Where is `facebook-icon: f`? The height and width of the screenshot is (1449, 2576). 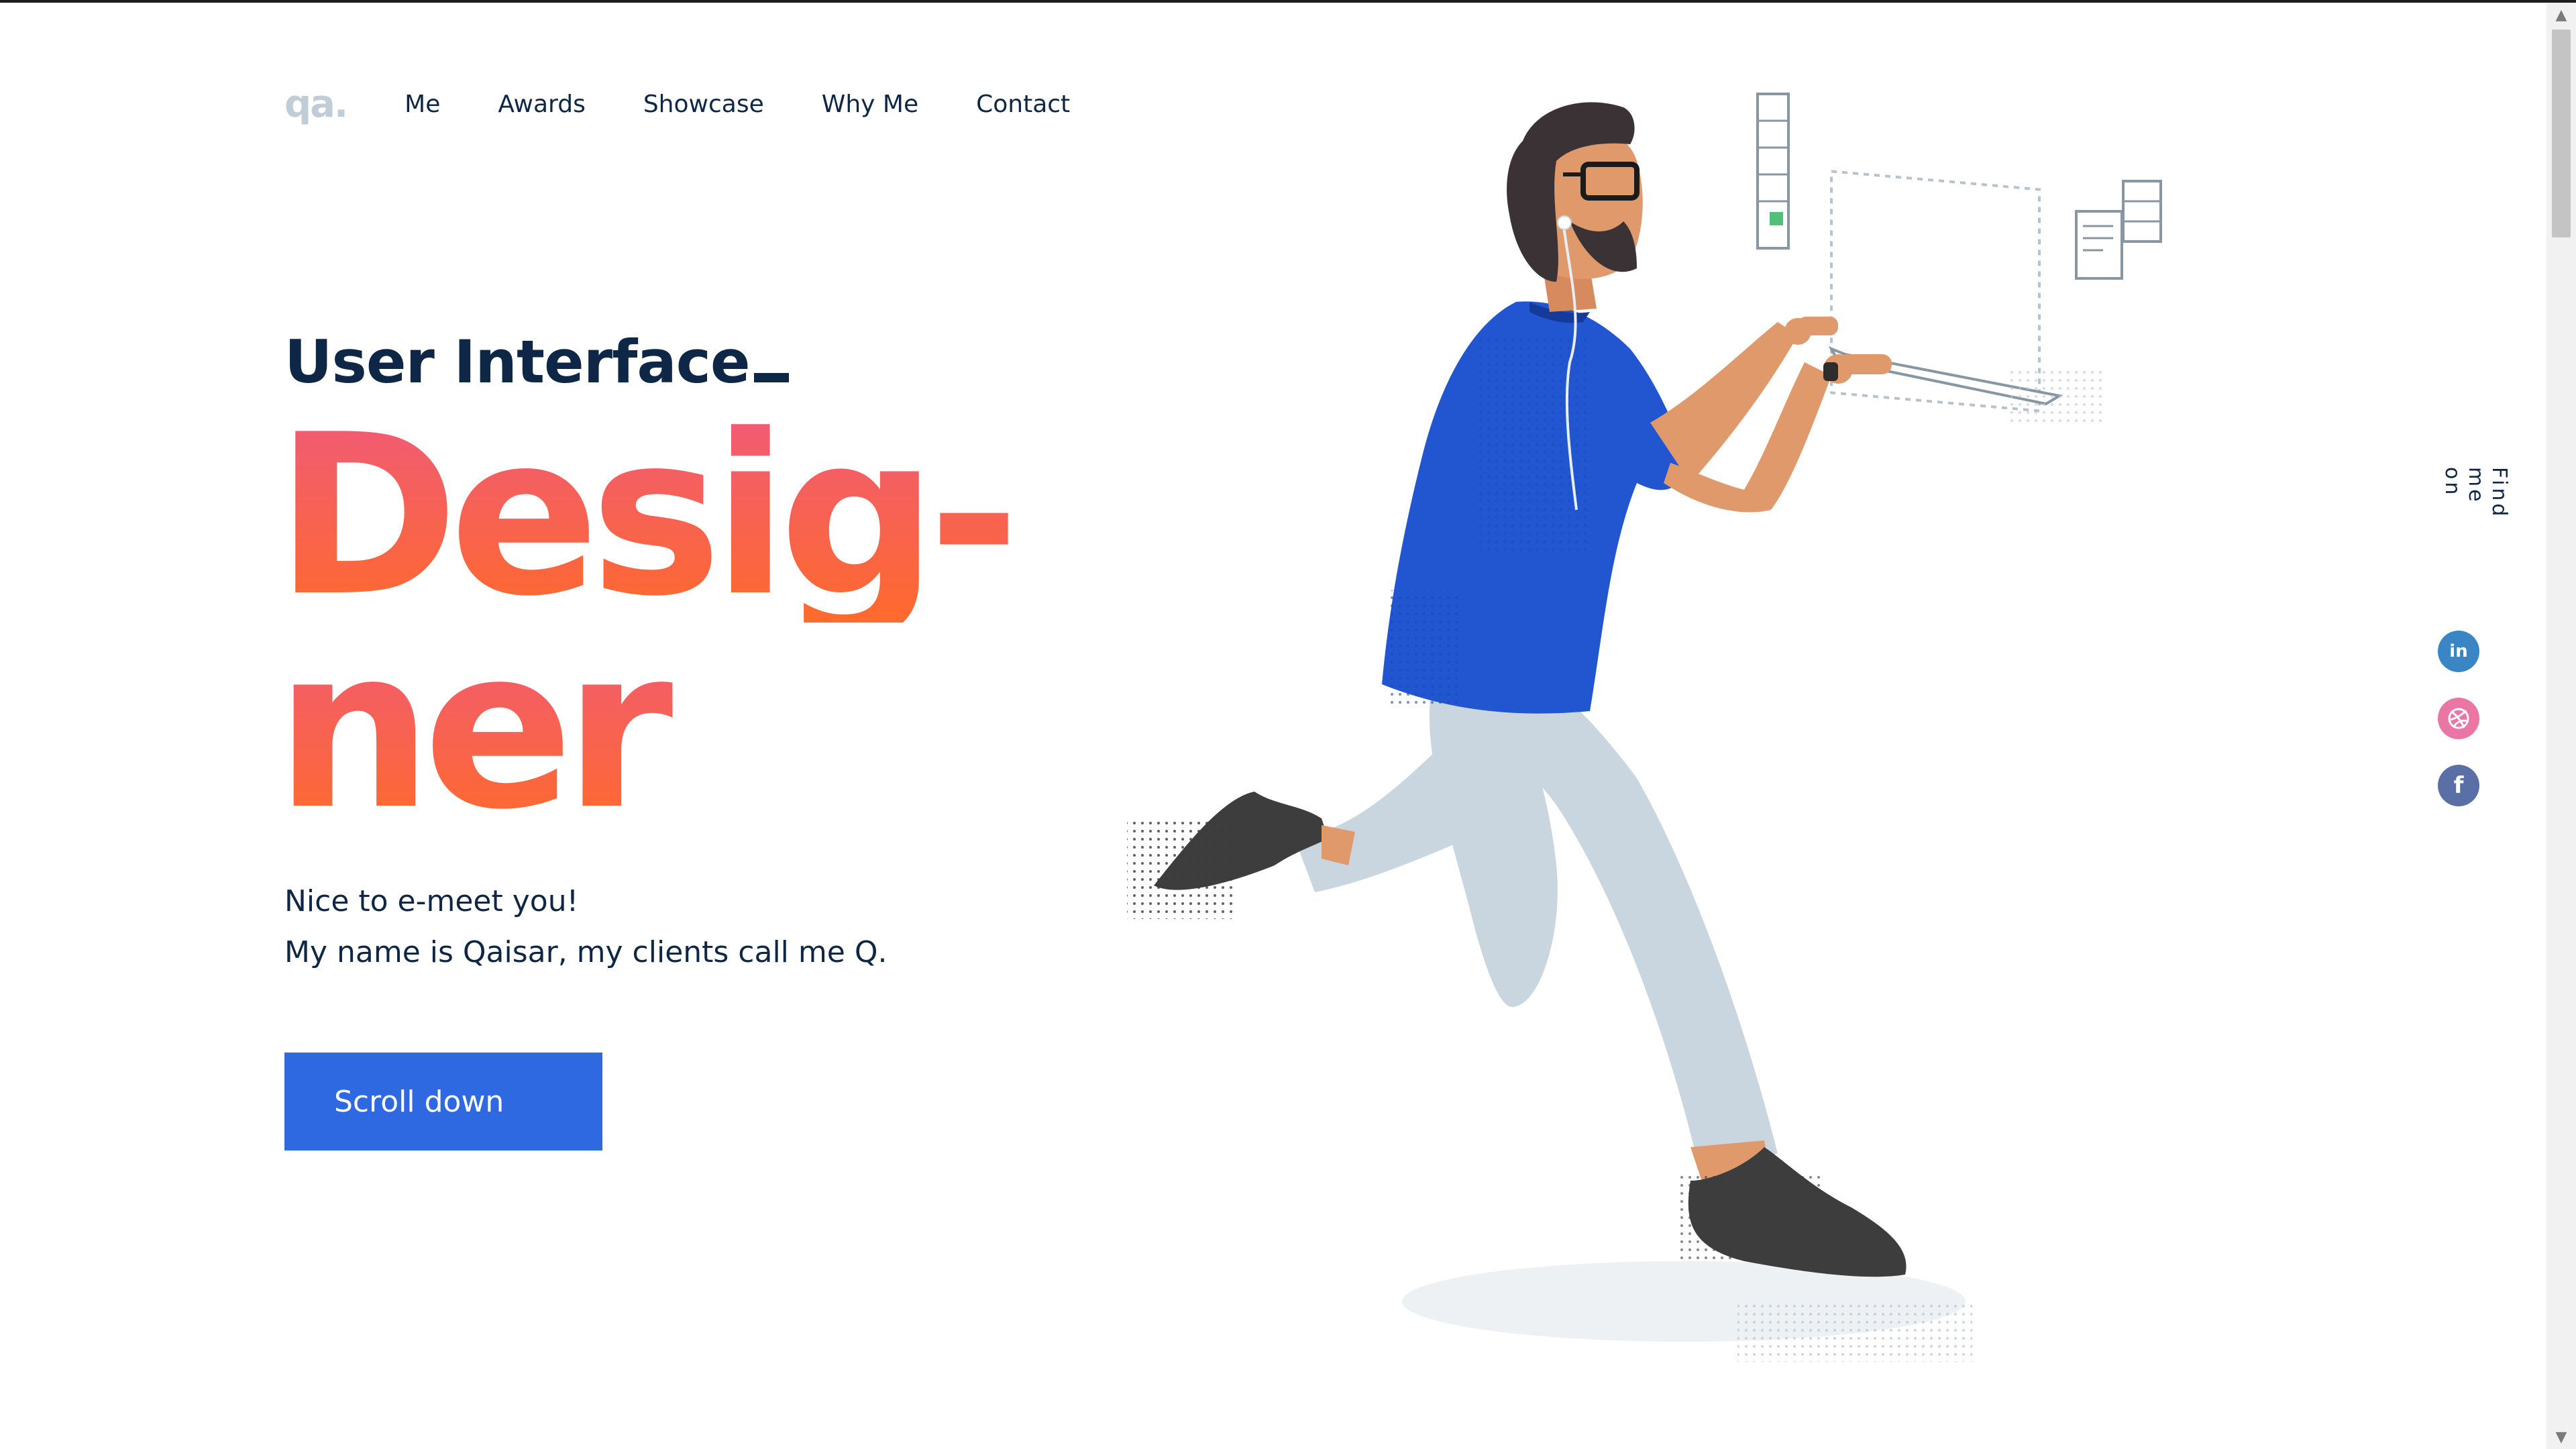 facebook-icon: f is located at coordinates (2458, 785).